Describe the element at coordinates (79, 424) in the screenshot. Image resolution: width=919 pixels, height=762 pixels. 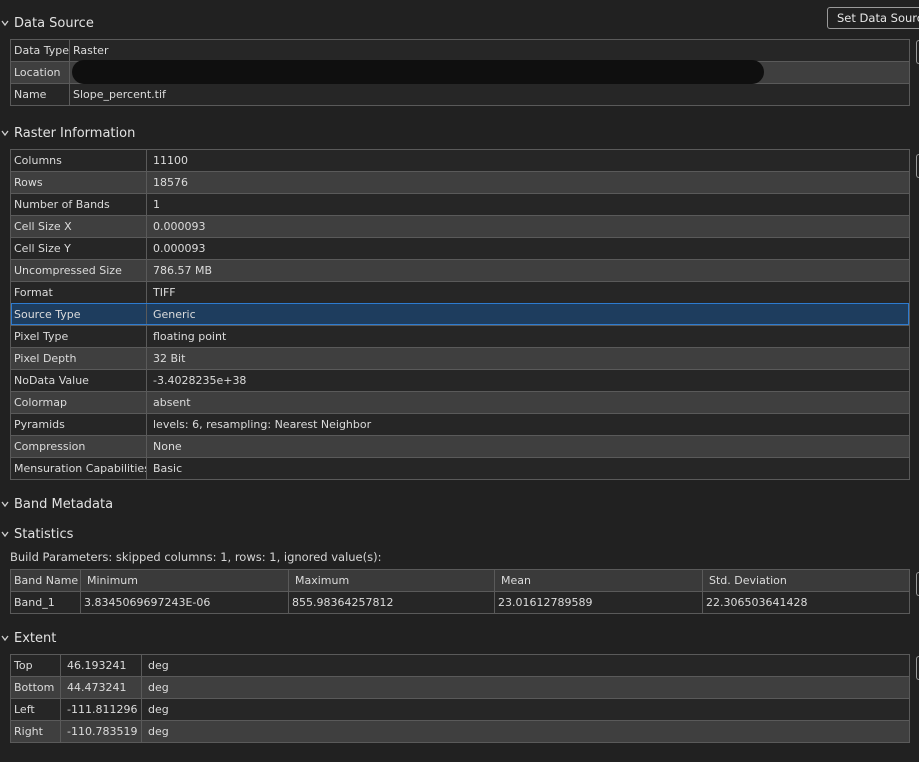
I see `row-label: Pyramids` at that location.